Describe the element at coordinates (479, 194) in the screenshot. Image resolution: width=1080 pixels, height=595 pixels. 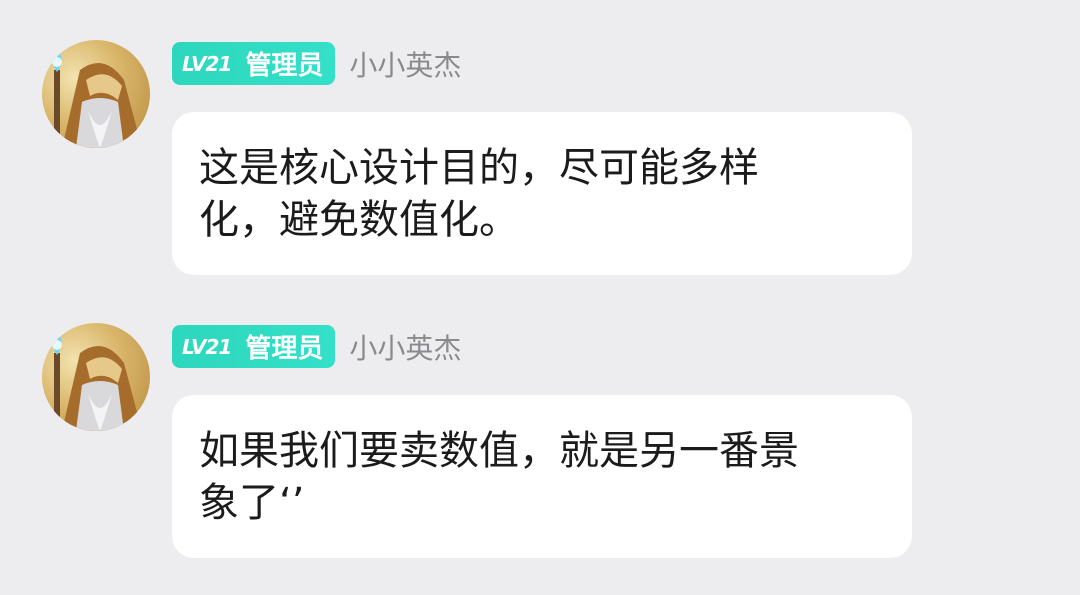
I see `message-text: 这是核心设计目的，尽可能多样 化，避免数值化。` at that location.